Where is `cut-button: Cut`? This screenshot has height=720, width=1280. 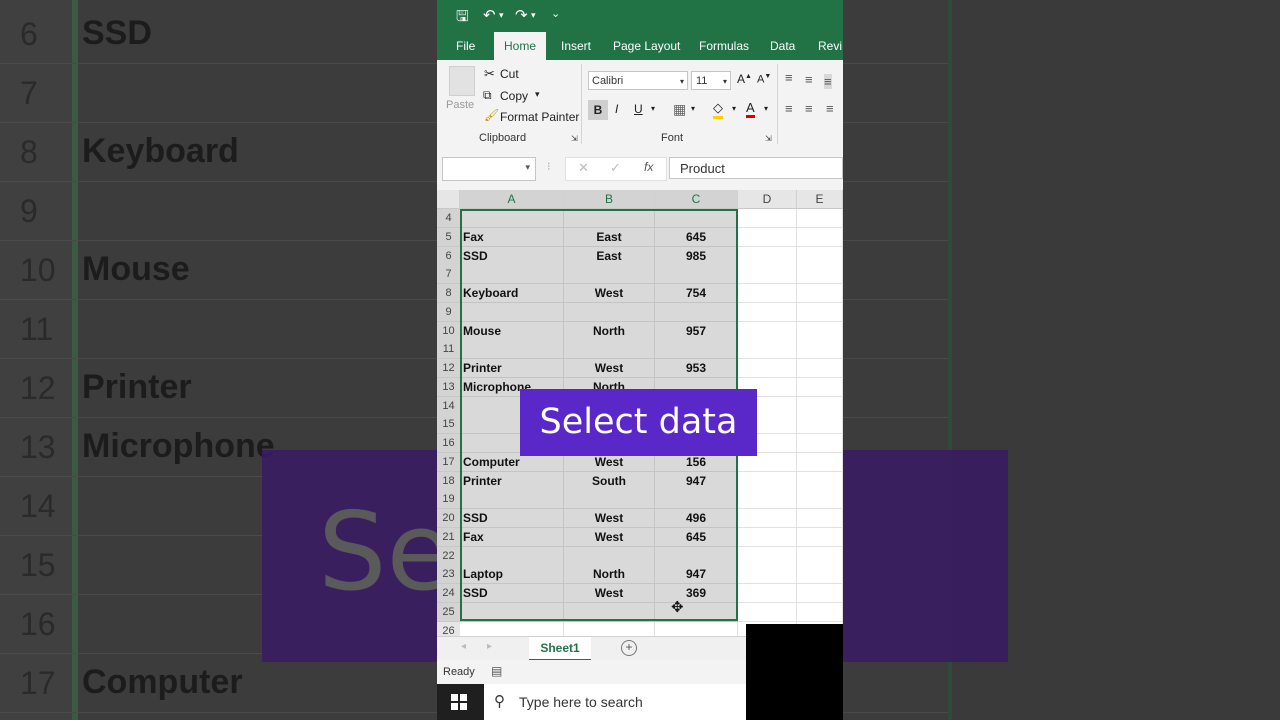 cut-button: Cut is located at coordinates (509, 74).